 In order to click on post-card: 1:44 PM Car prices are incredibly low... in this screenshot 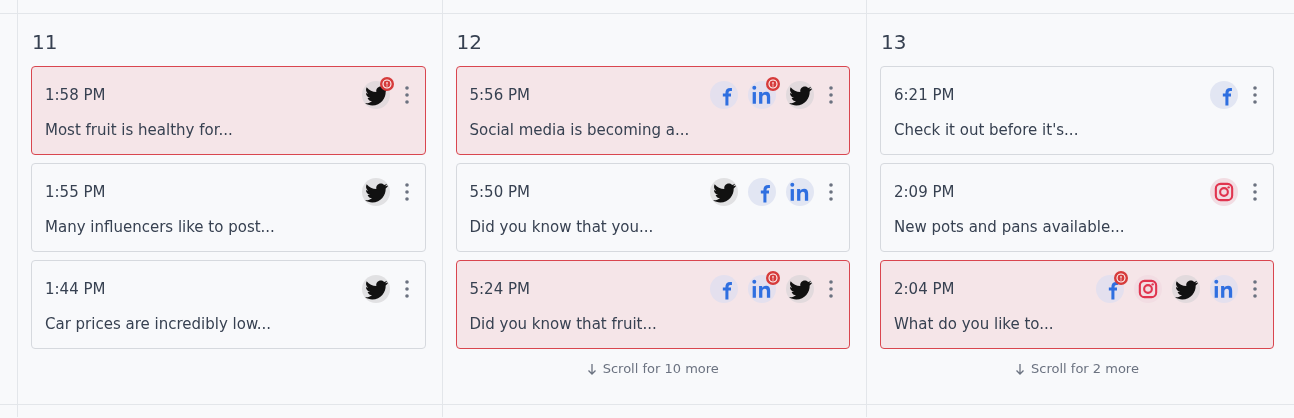, I will do `click(228, 304)`.